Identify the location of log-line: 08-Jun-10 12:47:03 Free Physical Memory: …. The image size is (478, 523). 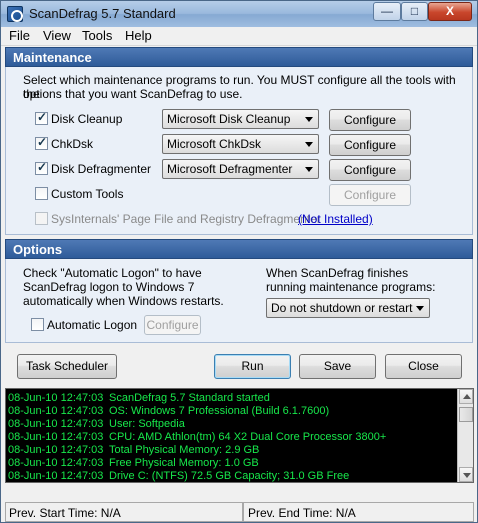
(233, 463).